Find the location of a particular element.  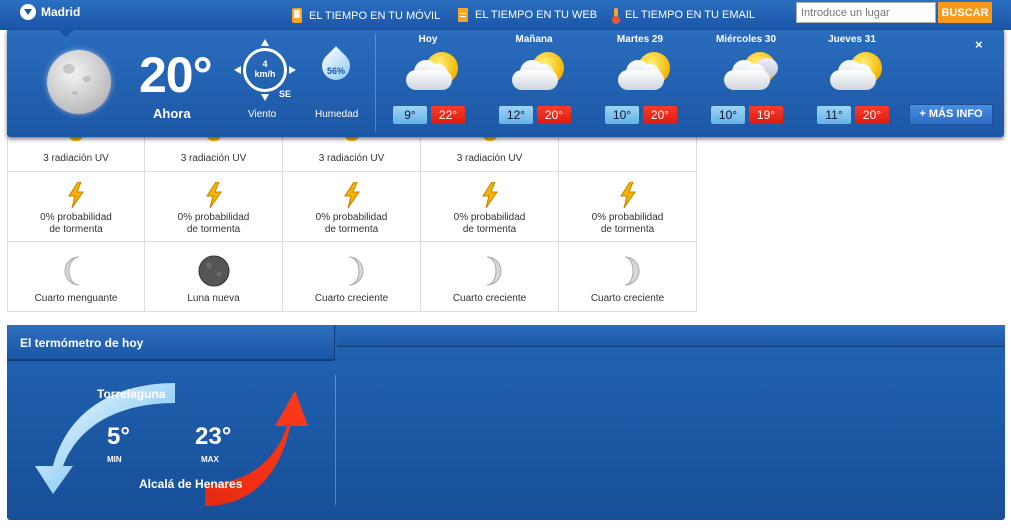

link-email: EL TIEMPO EN TU EMAIL is located at coordinates (683, 16).